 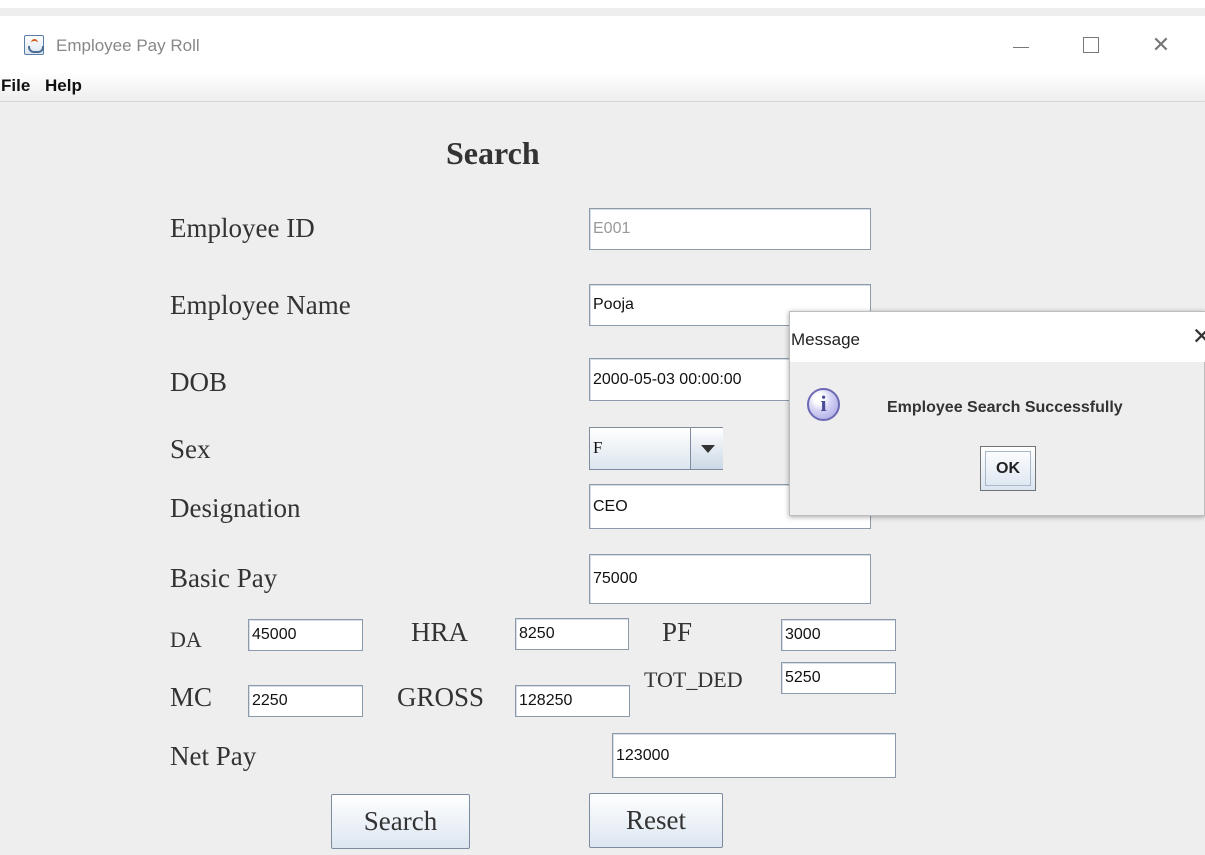 I want to click on dob-label: DOB, so click(x=199, y=382).